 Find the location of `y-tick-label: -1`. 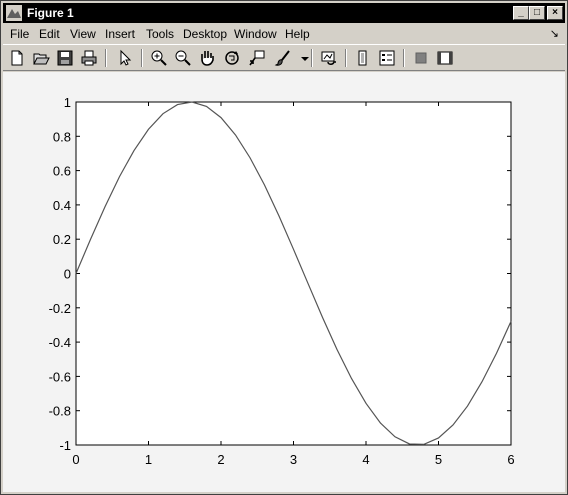

y-tick-label: -1 is located at coordinates (65, 445).